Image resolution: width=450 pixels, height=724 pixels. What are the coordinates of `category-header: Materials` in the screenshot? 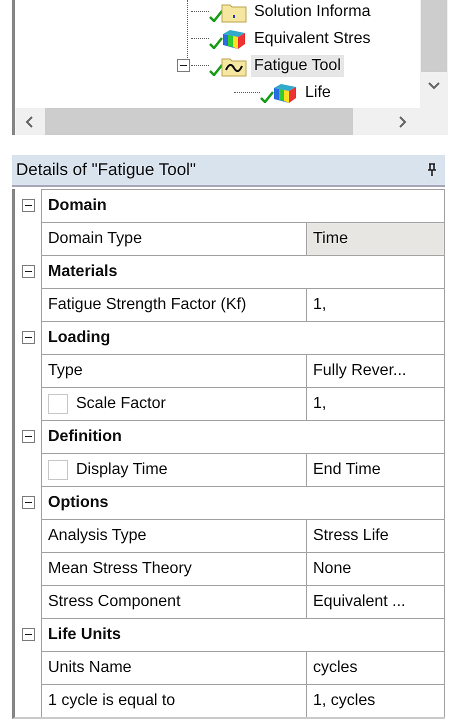 It's located at (243, 271).